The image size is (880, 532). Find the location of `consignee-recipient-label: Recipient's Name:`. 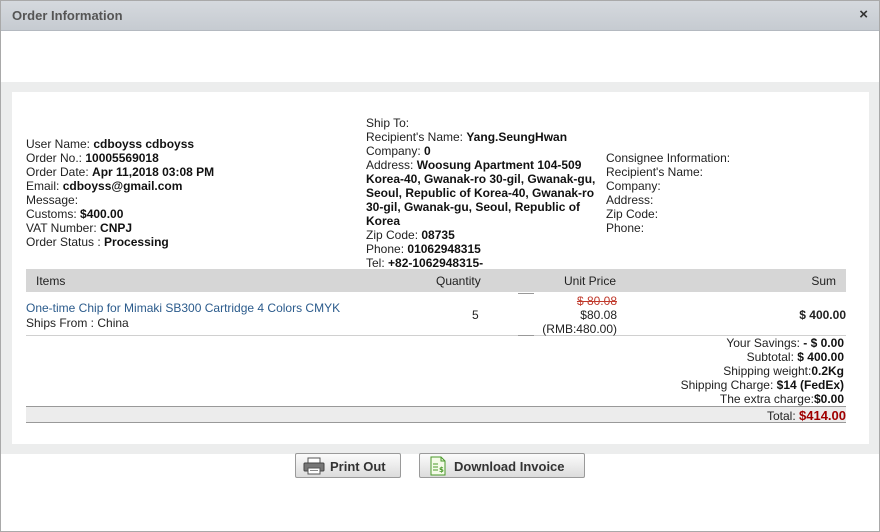

consignee-recipient-label: Recipient's Name: is located at coordinates (654, 172).